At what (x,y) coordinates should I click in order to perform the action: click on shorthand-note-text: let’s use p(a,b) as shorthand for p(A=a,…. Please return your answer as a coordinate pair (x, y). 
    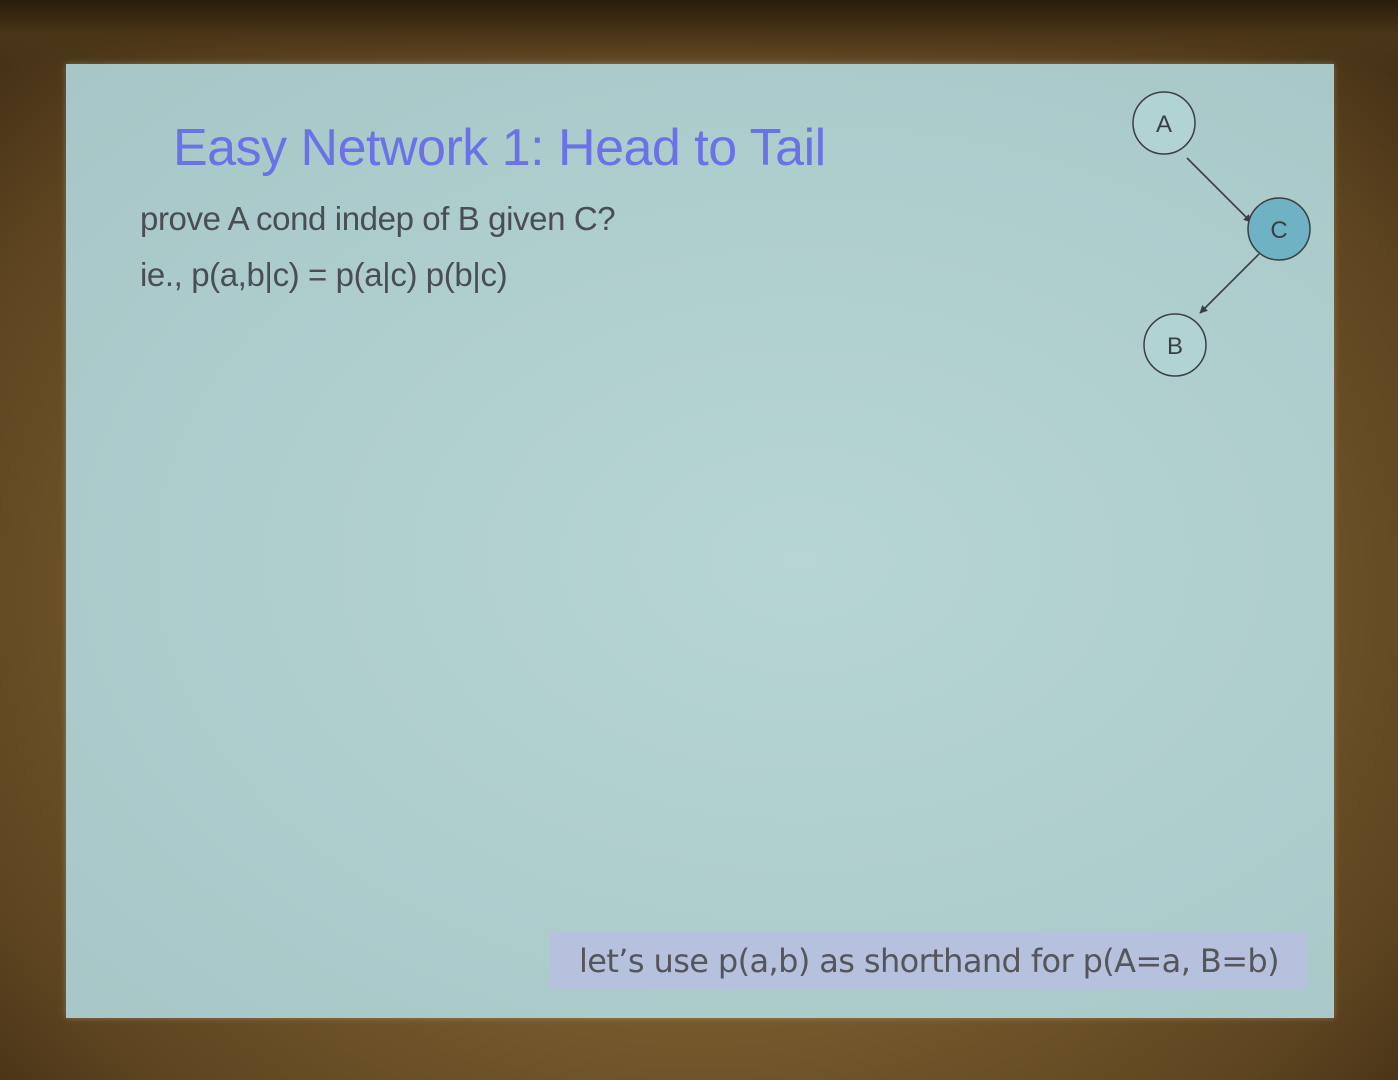
    Looking at the image, I should click on (929, 961).